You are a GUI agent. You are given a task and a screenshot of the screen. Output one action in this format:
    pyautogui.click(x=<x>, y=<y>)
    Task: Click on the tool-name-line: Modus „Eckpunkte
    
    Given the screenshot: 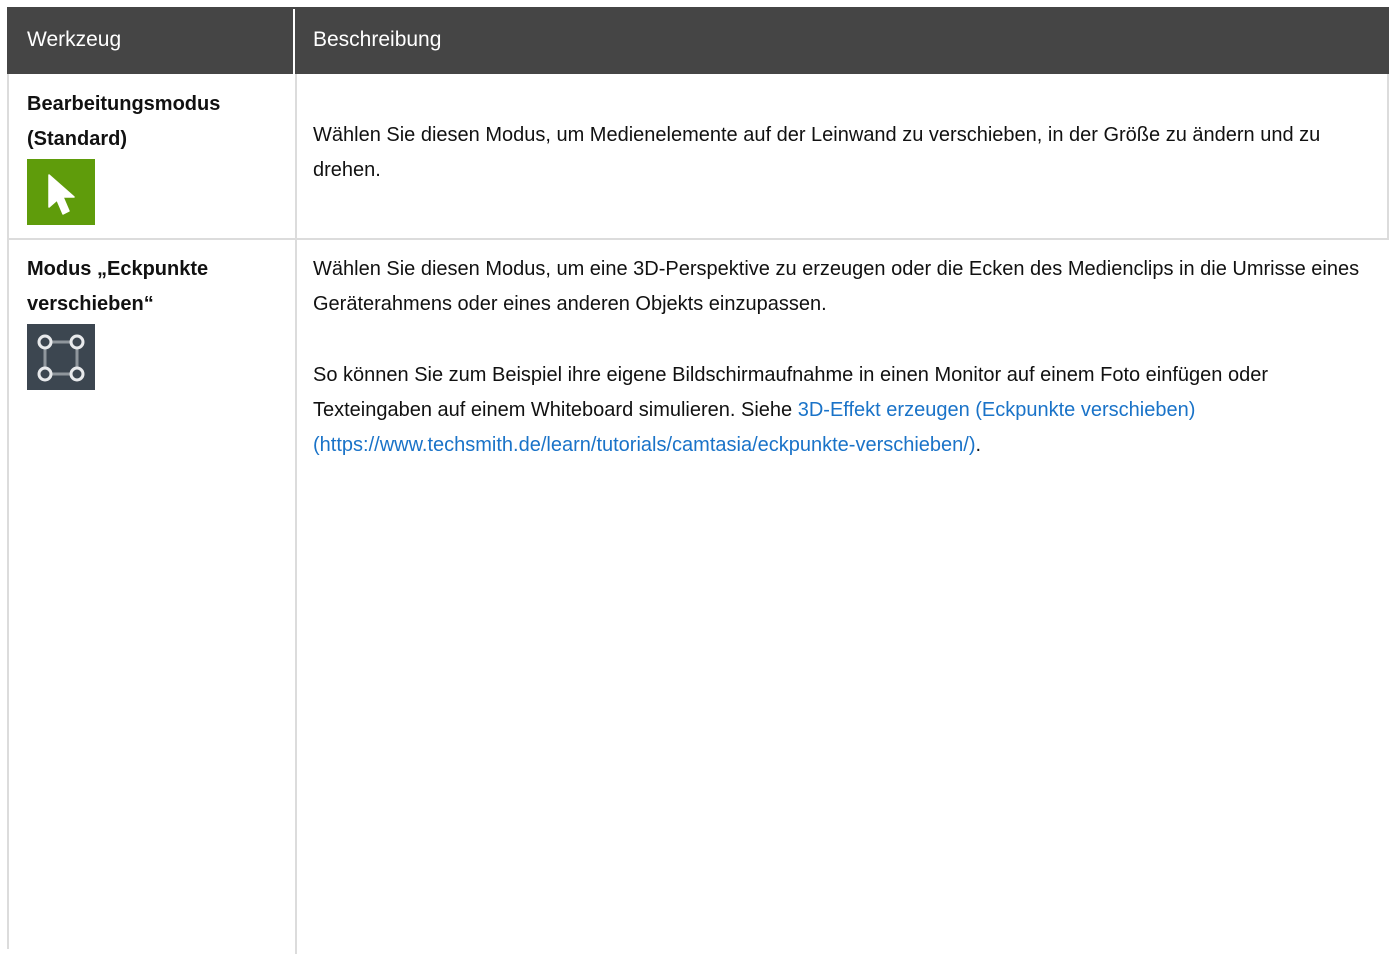 What is the action you would take?
    pyautogui.click(x=118, y=269)
    